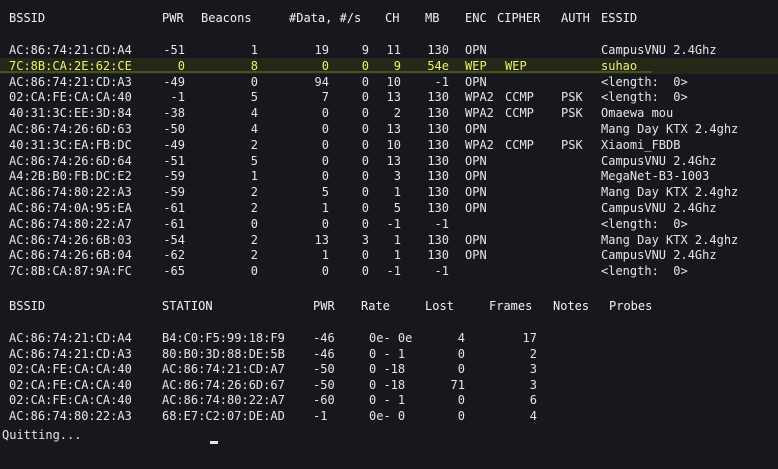 This screenshot has width=778, height=469. I want to click on station-cell-pwr: -46, so click(324, 353).